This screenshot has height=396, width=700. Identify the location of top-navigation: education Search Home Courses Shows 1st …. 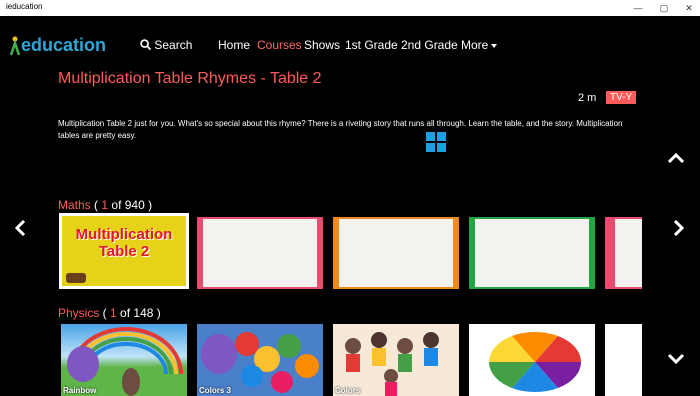
(350, 45).